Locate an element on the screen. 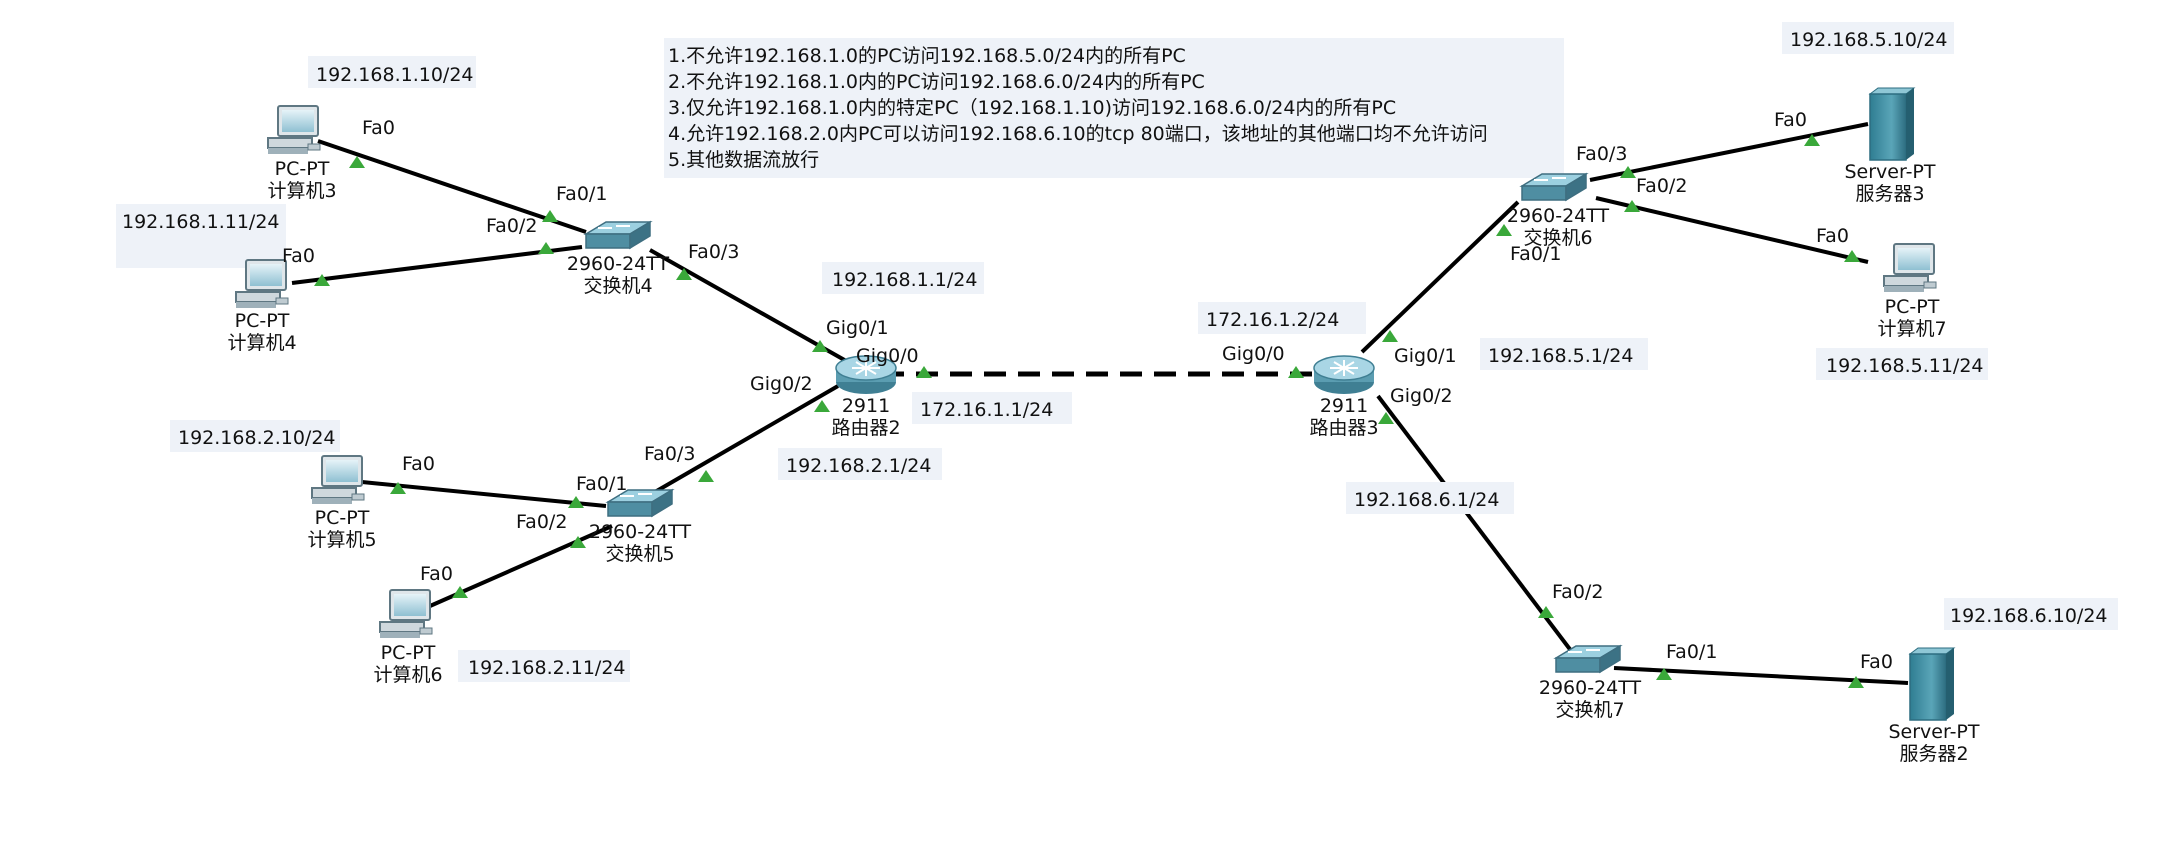 Image resolution: width=2170 pixels, height=841 pixels. pc-computer5 is located at coordinates (338, 480).